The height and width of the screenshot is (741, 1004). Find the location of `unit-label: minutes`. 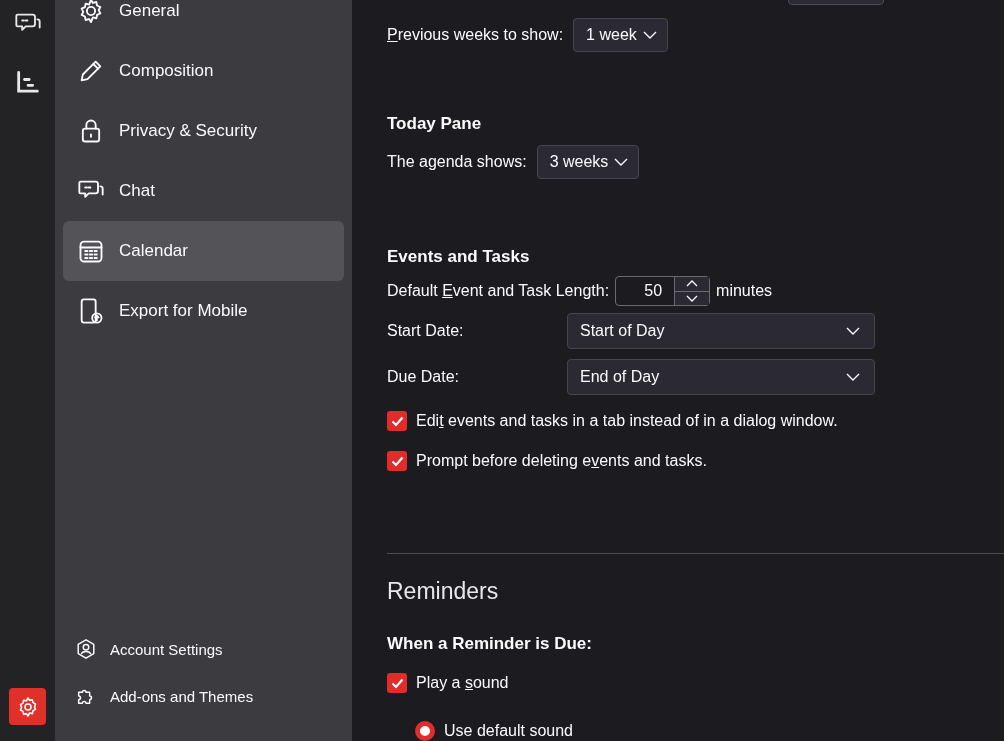

unit-label: minutes is located at coordinates (744, 291).